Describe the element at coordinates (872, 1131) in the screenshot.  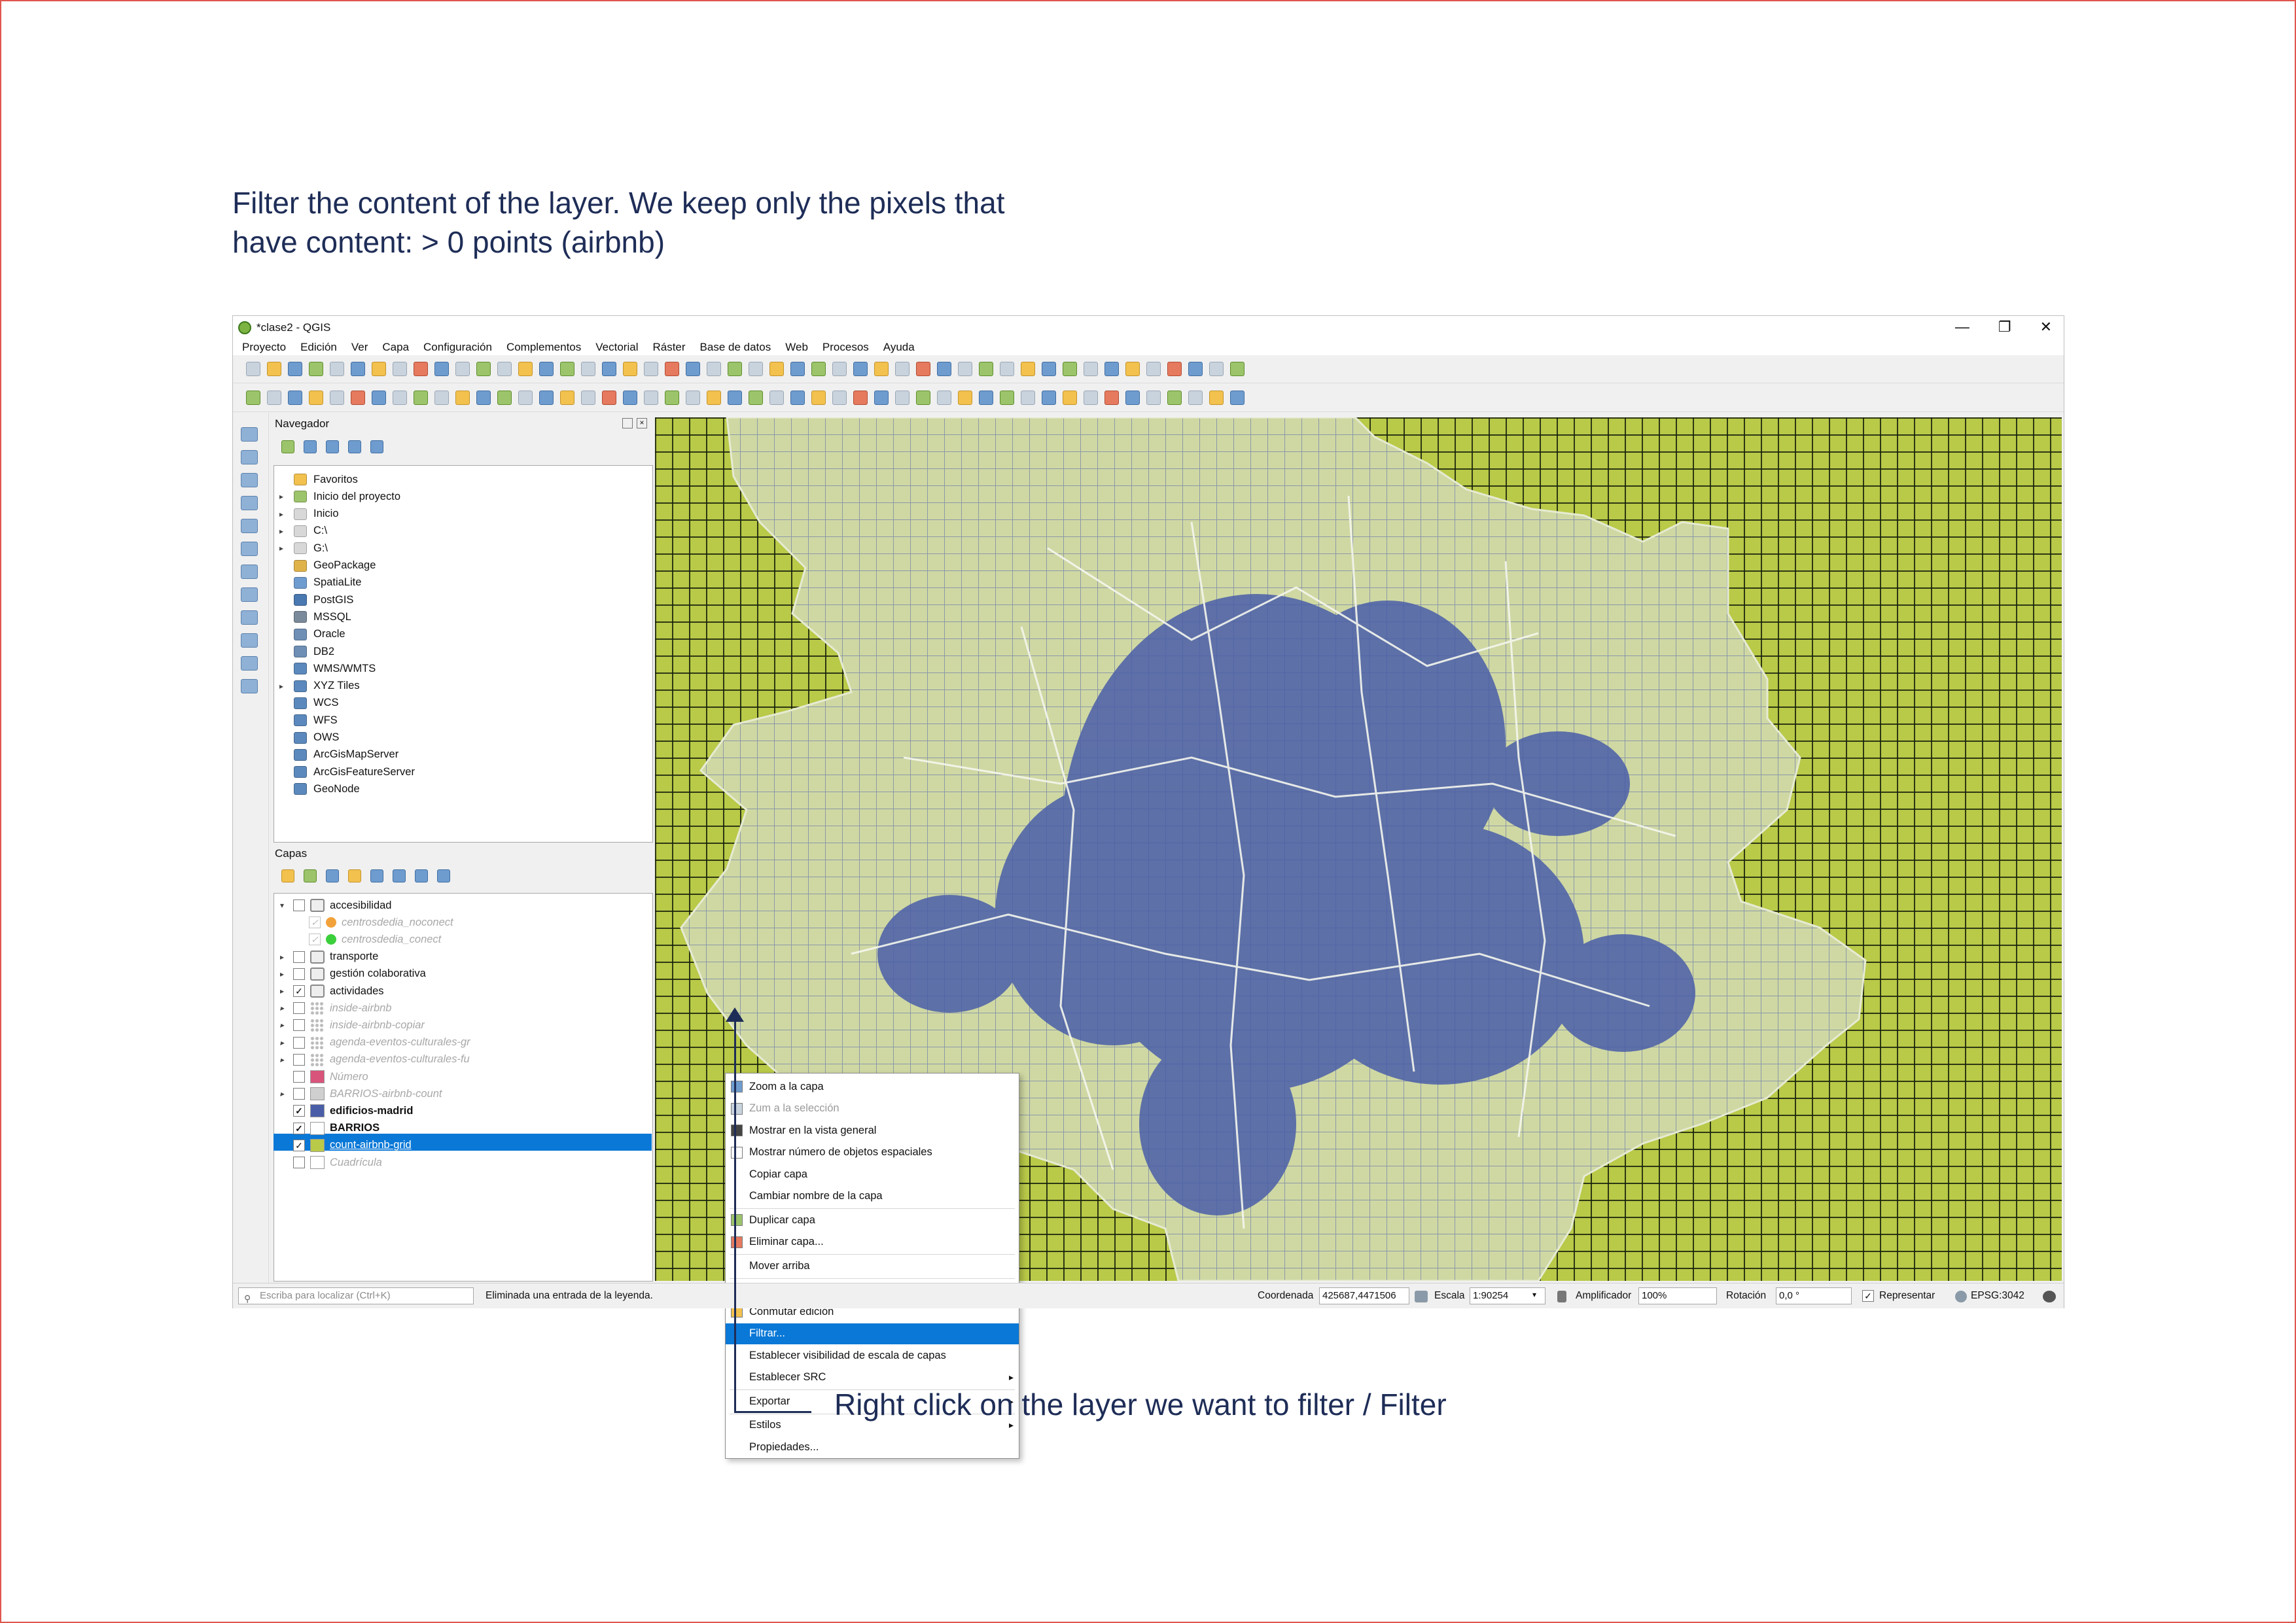
I see `context-menu-item: Mostrar en la vista general` at that location.